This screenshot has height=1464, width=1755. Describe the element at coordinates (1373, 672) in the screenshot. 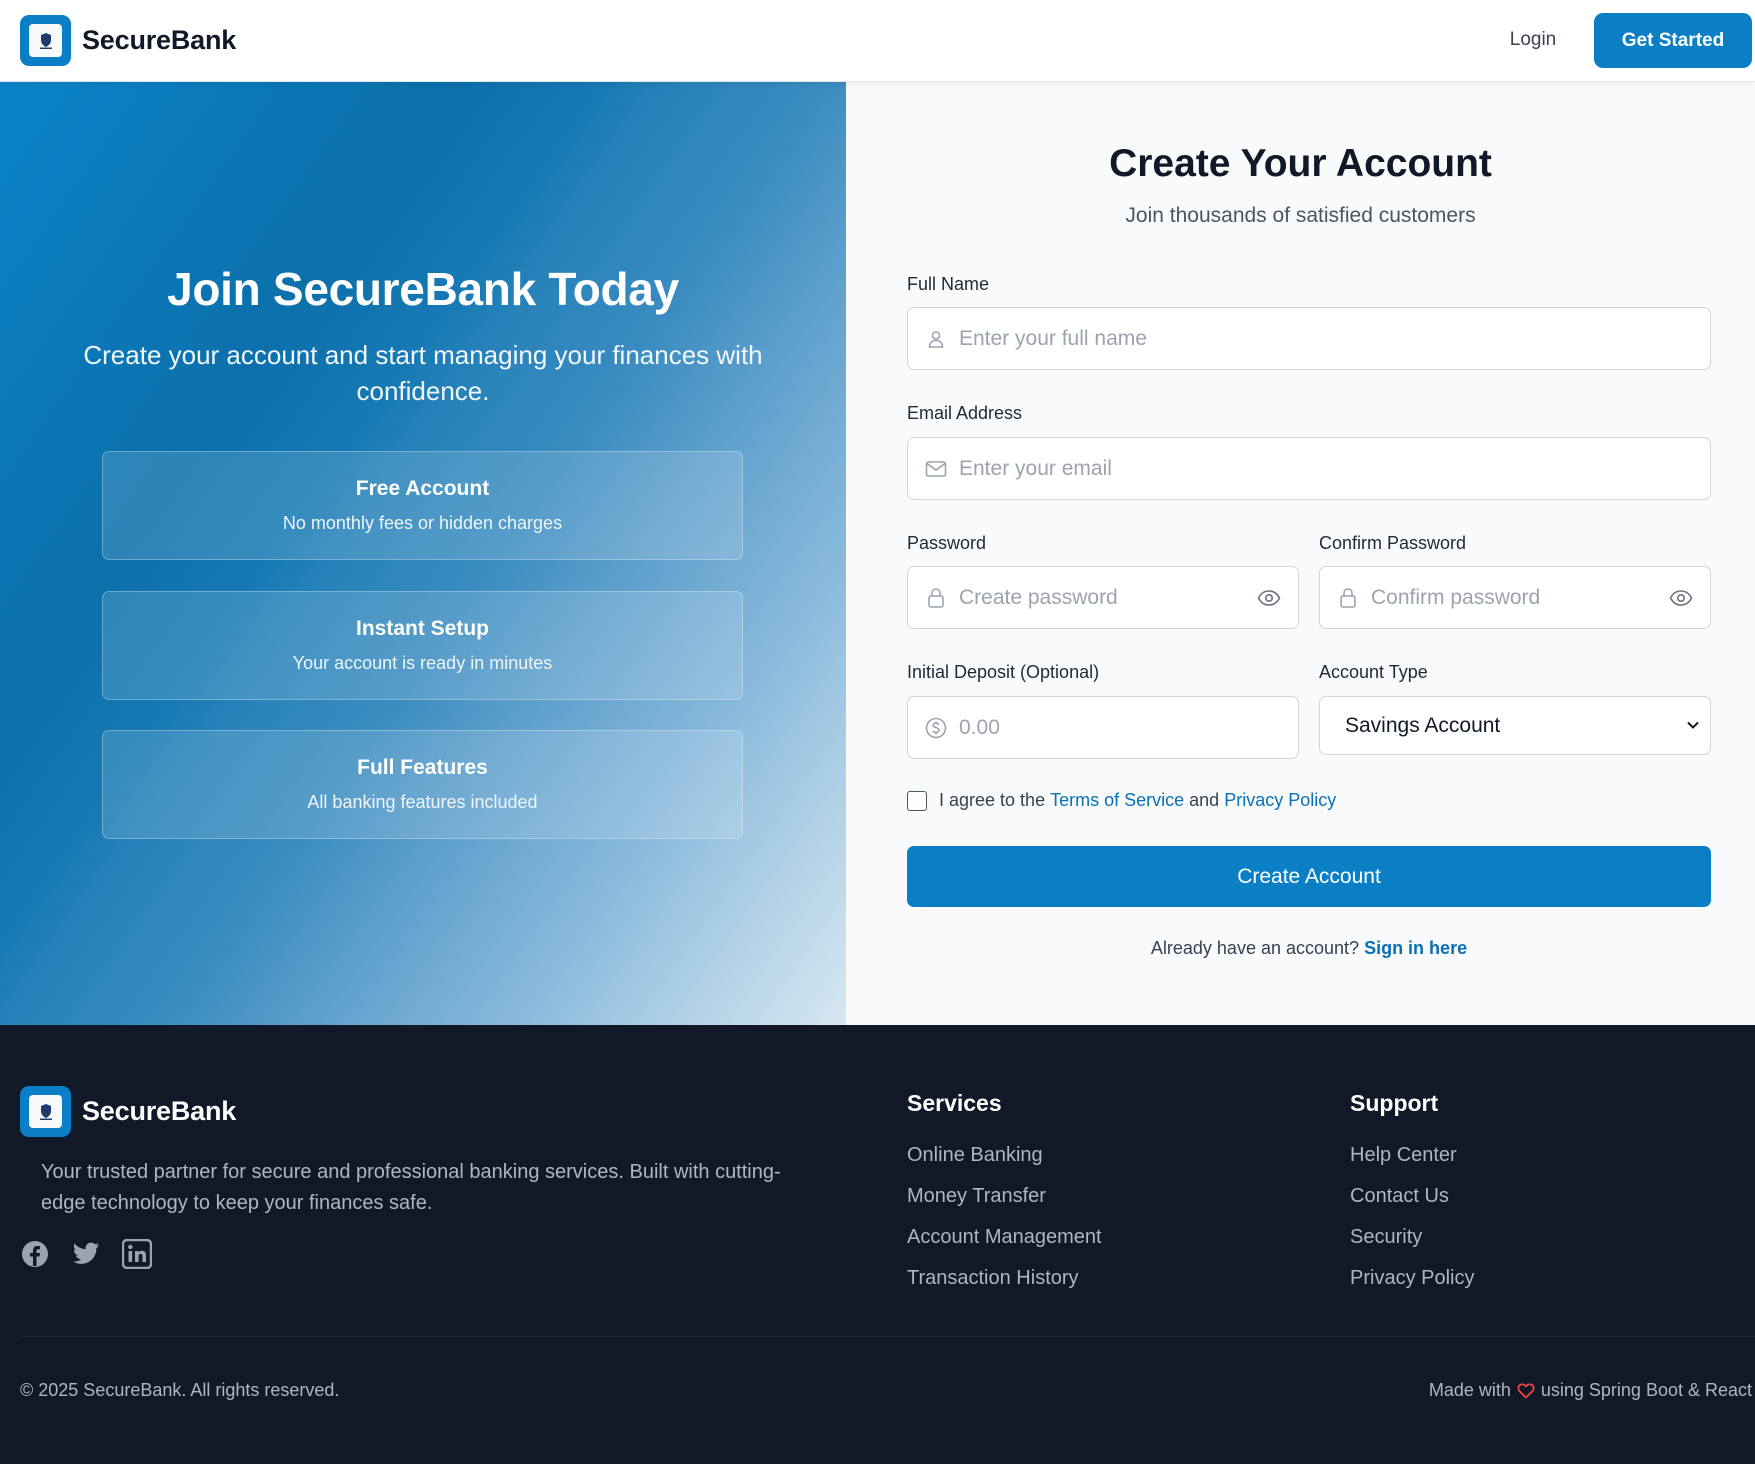

I see `account-type-label: Account Type` at that location.